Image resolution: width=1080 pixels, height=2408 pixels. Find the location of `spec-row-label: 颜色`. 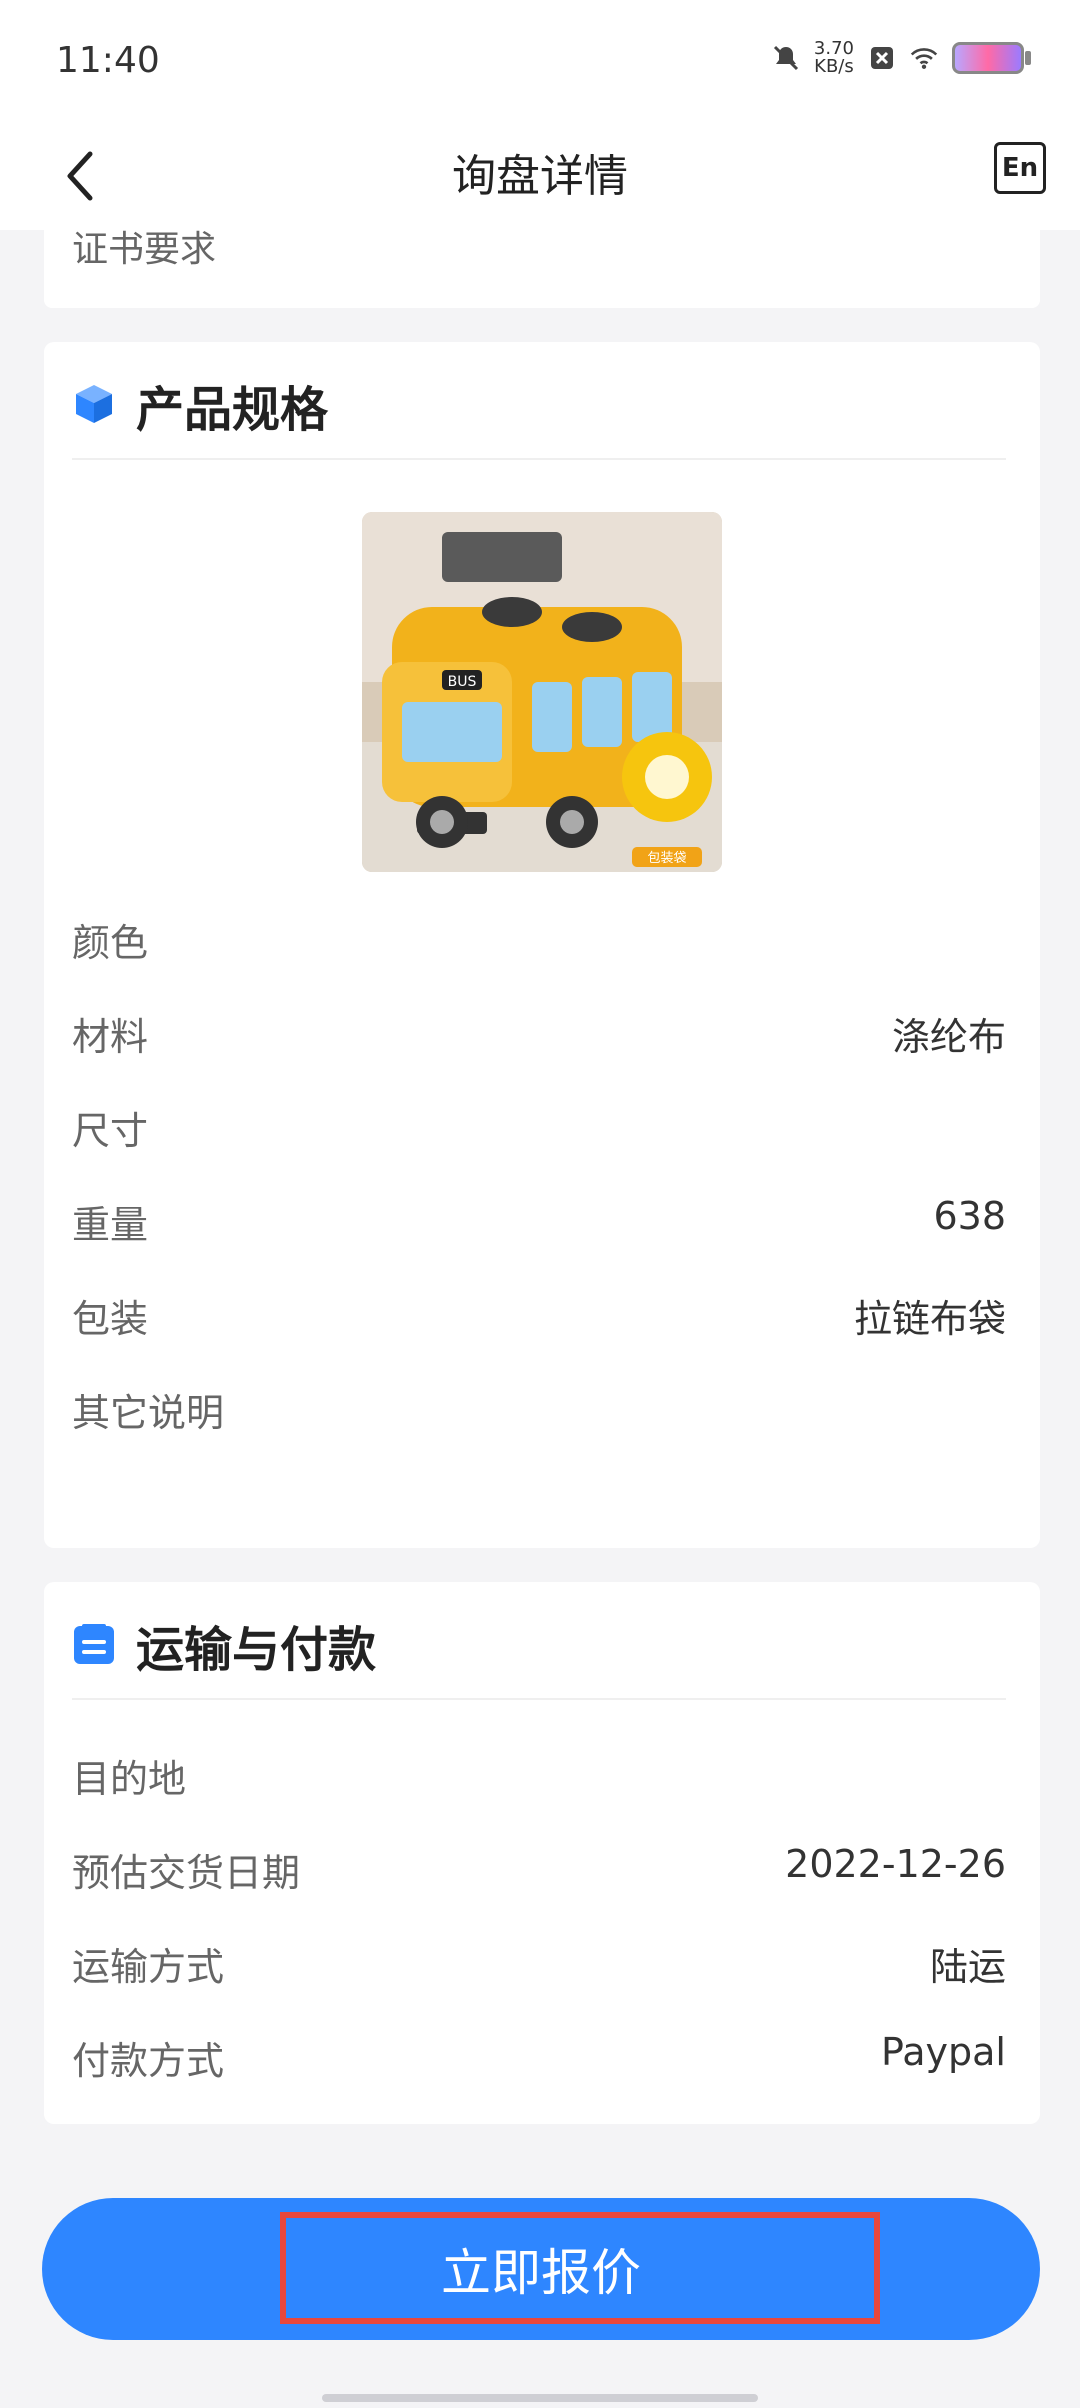

spec-row-label: 颜色 is located at coordinates (110, 943).